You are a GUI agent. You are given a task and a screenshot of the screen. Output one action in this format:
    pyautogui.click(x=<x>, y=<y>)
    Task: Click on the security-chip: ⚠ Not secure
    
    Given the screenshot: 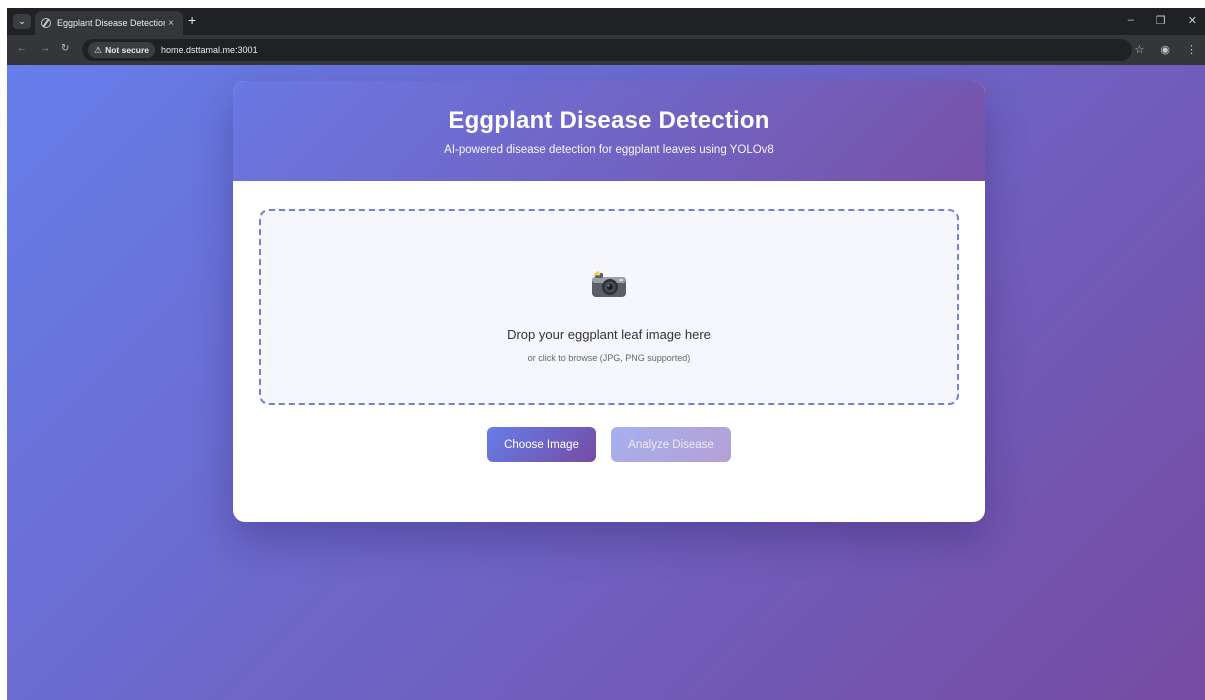 What is the action you would take?
    pyautogui.click(x=122, y=50)
    